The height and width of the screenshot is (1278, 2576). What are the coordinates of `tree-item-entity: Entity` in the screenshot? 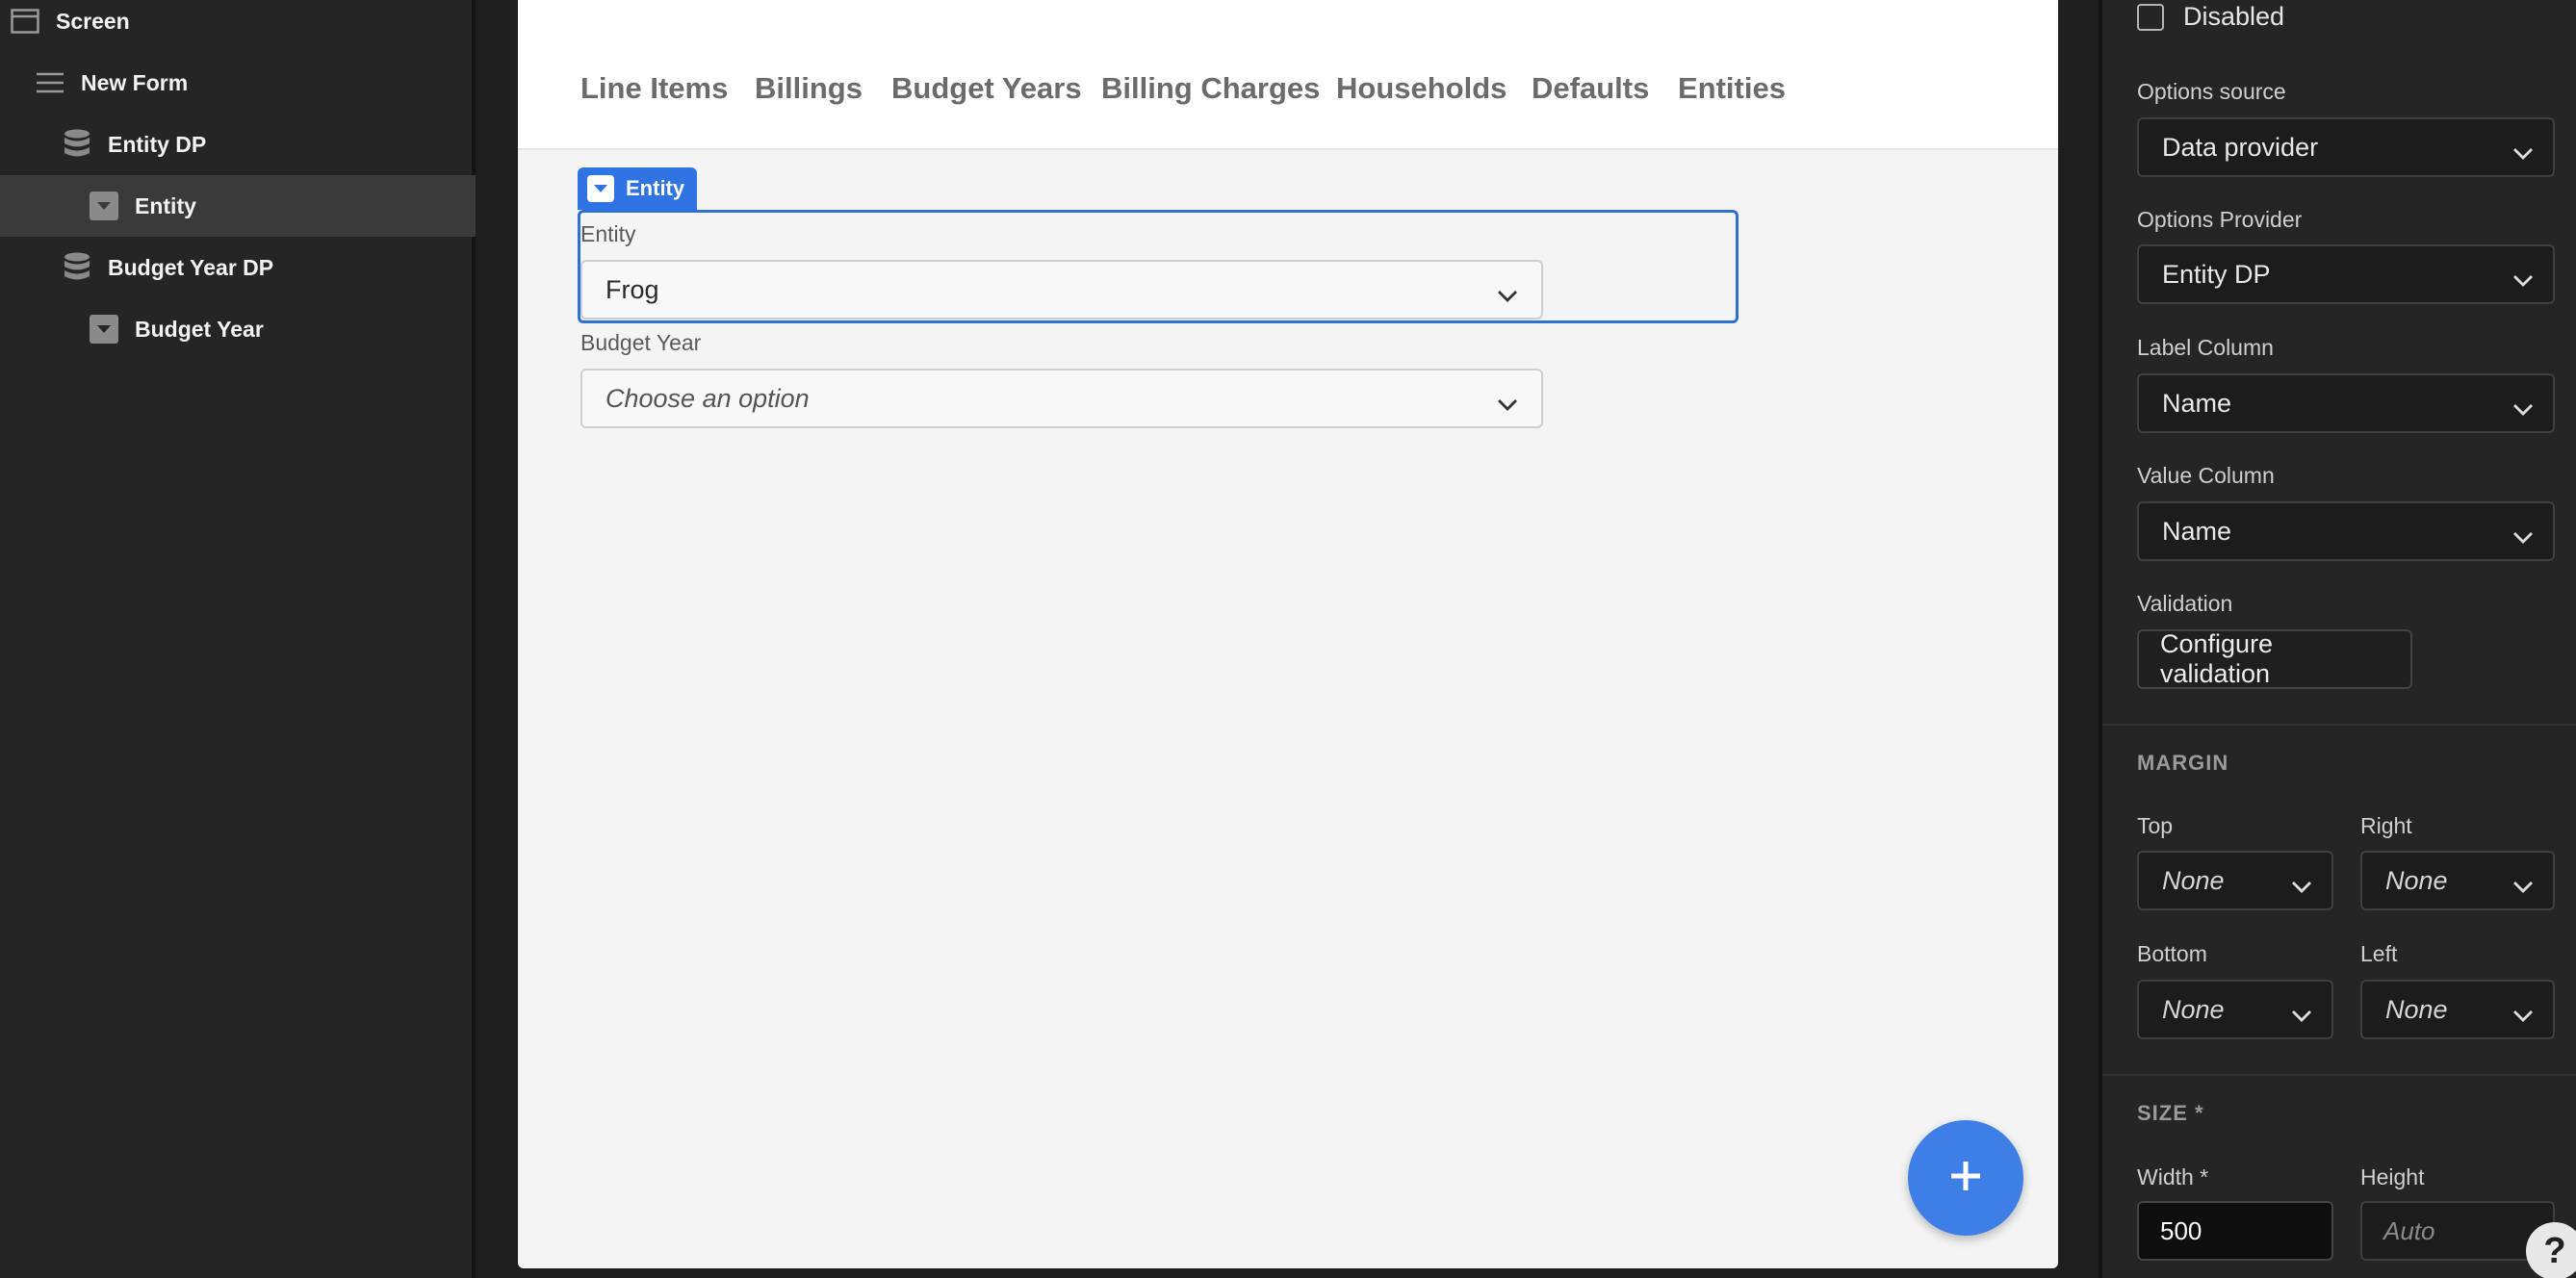 It's located at (238, 206).